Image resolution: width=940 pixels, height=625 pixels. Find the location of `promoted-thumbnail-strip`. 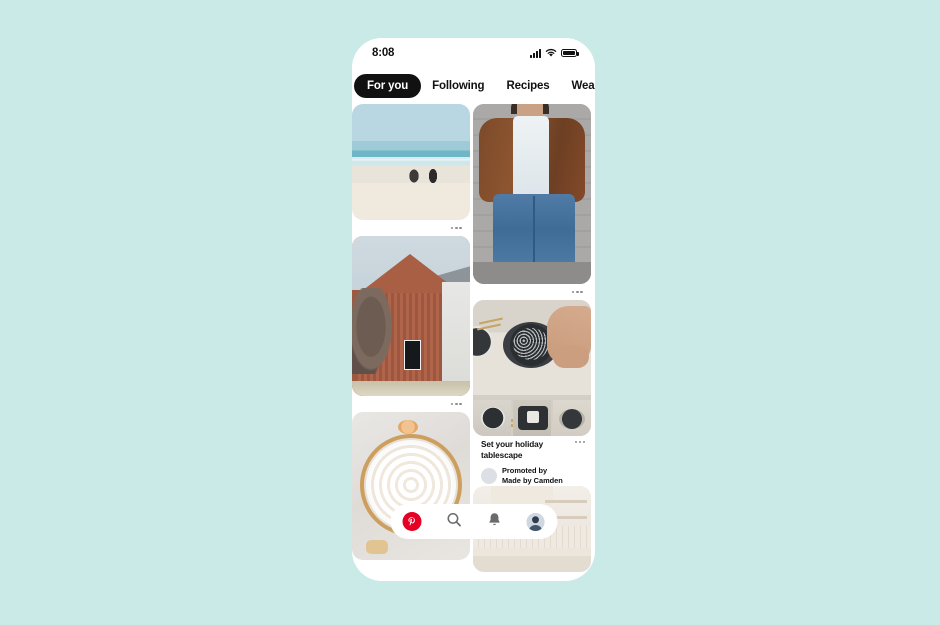

promoted-thumbnail-strip is located at coordinates (532, 418).